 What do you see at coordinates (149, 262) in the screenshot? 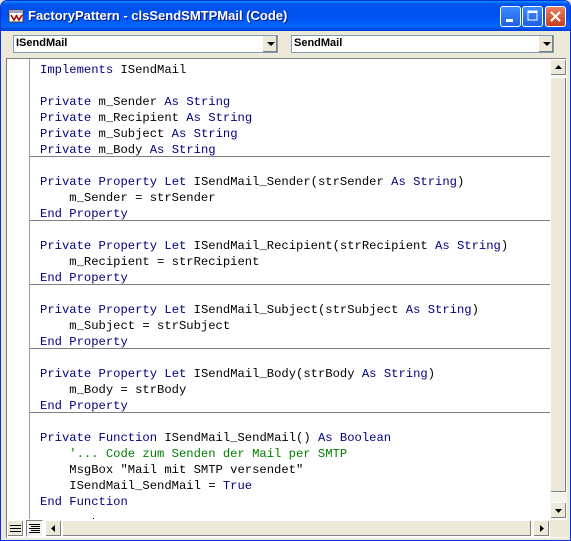
I see `code-line: m_Recipient = strRecipient` at bounding box center [149, 262].